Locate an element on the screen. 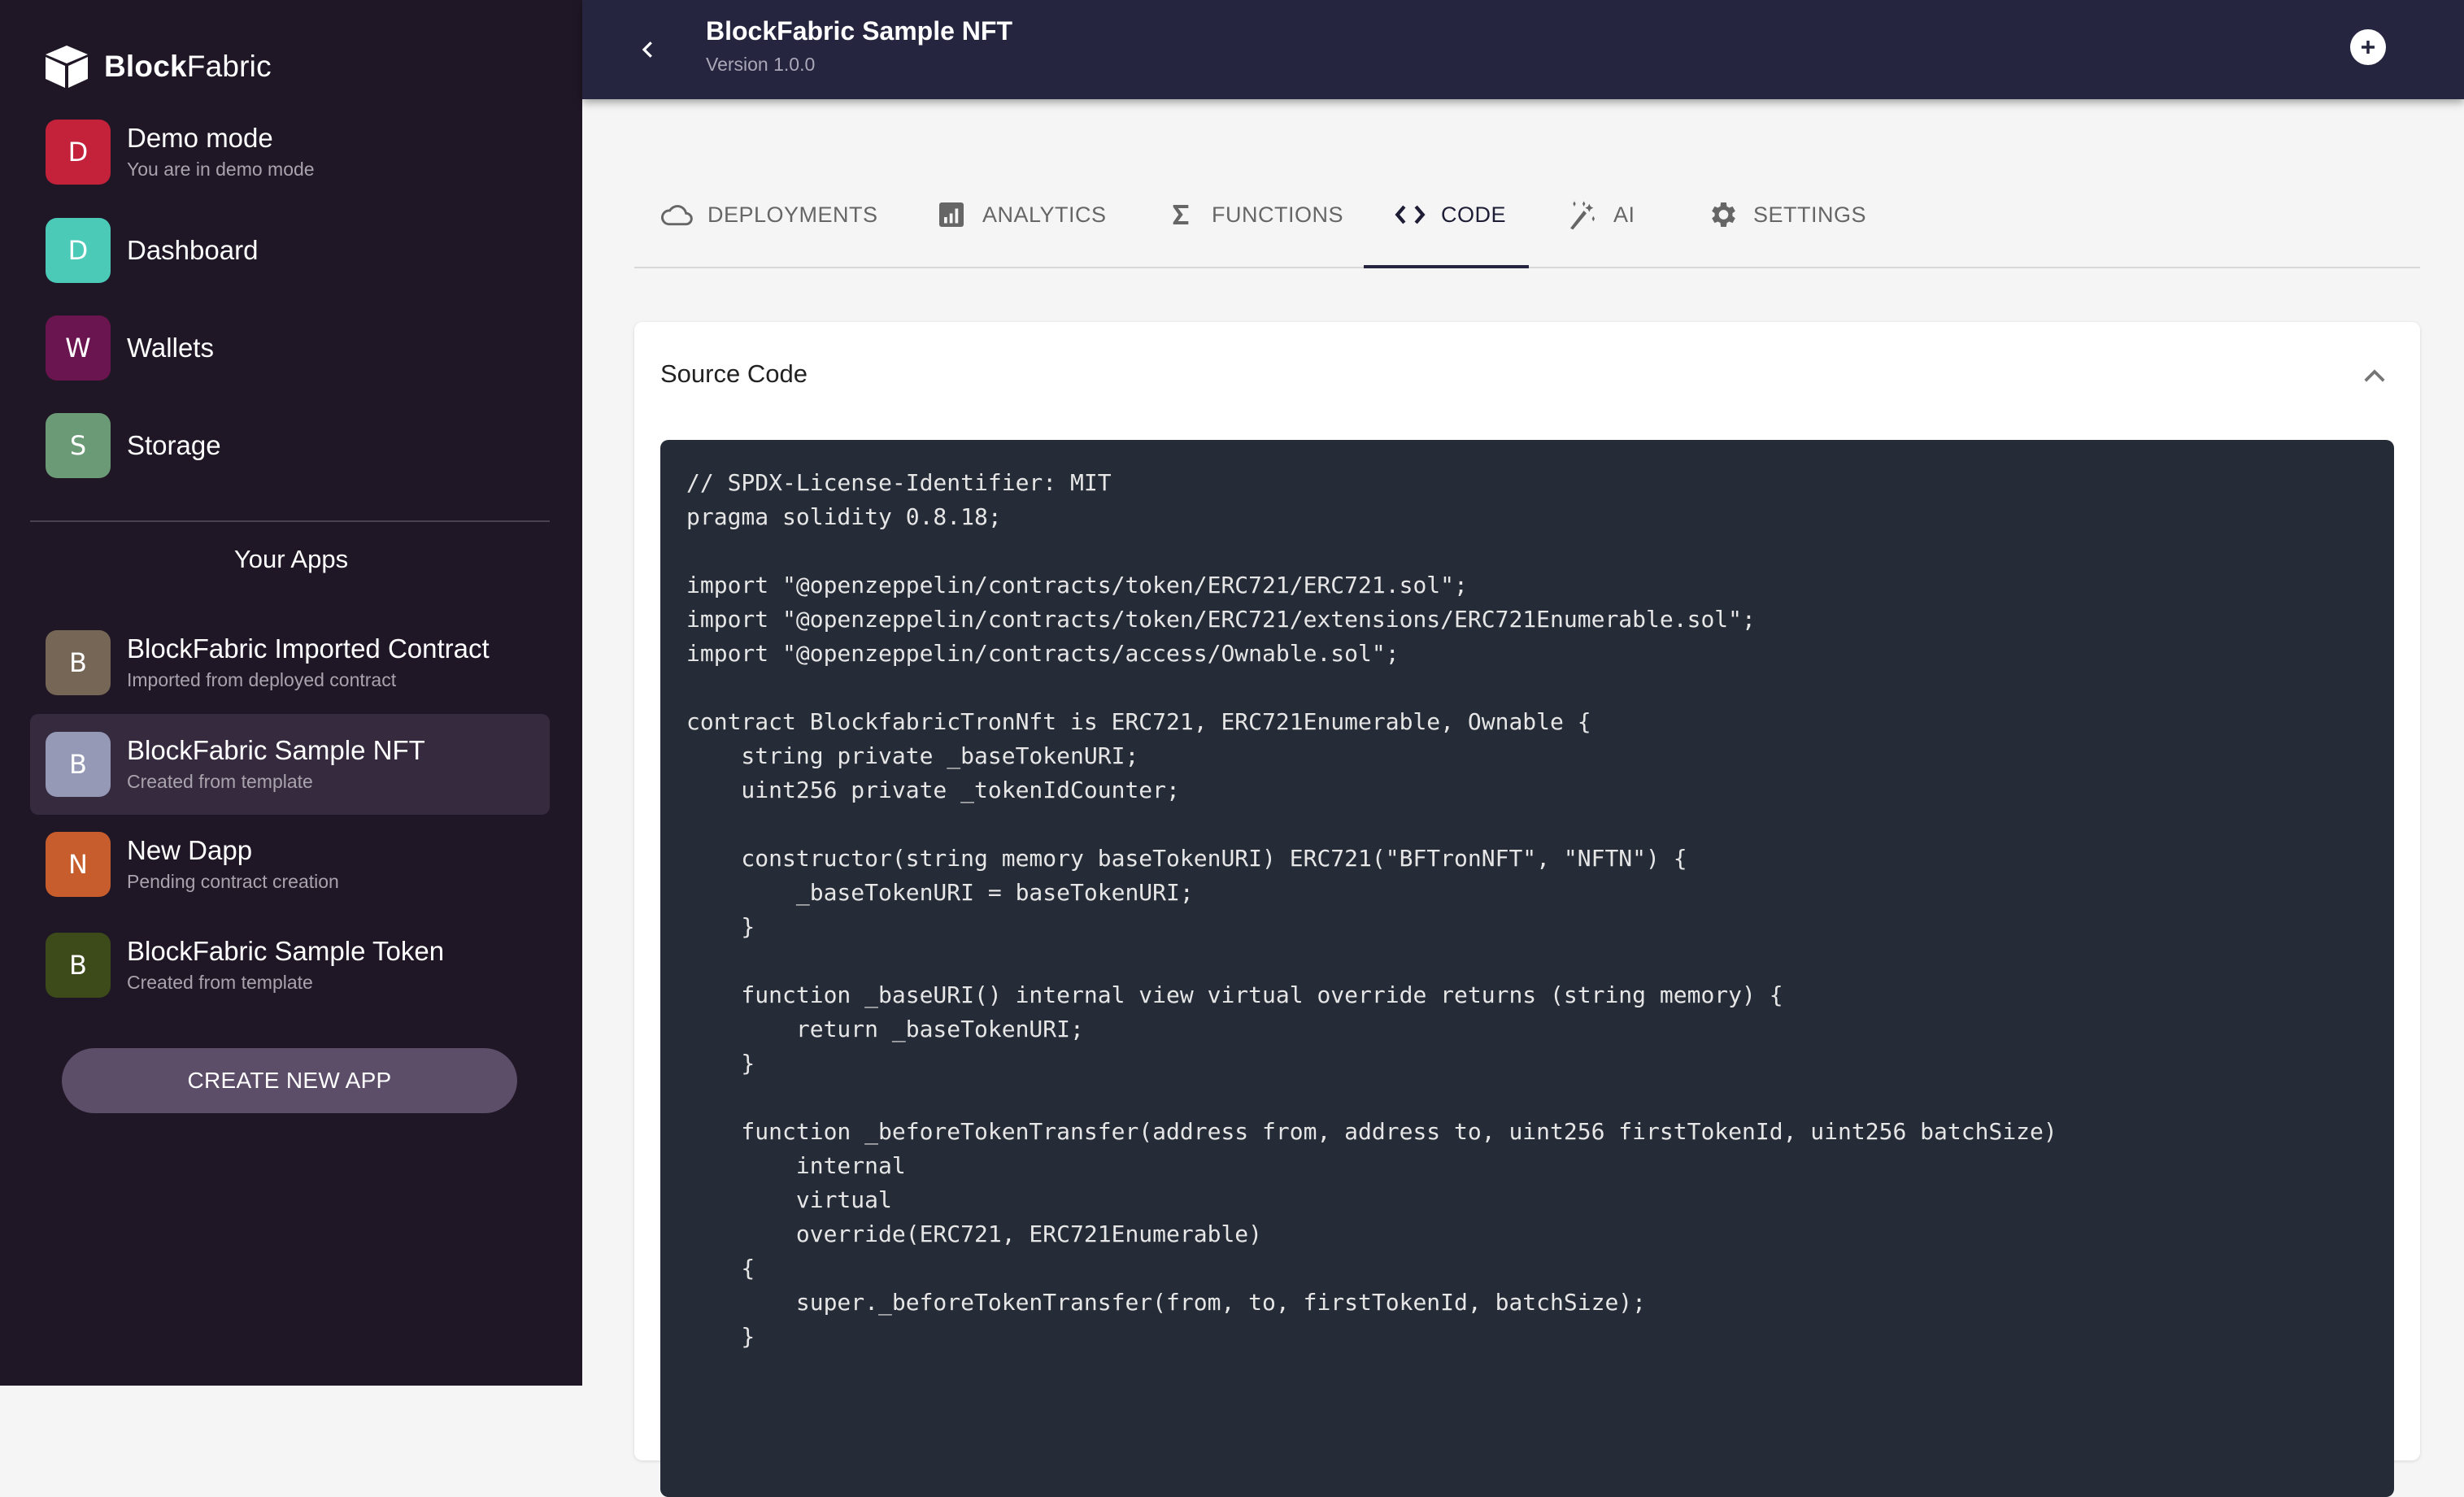  plus-icon is located at coordinates (2368, 47).